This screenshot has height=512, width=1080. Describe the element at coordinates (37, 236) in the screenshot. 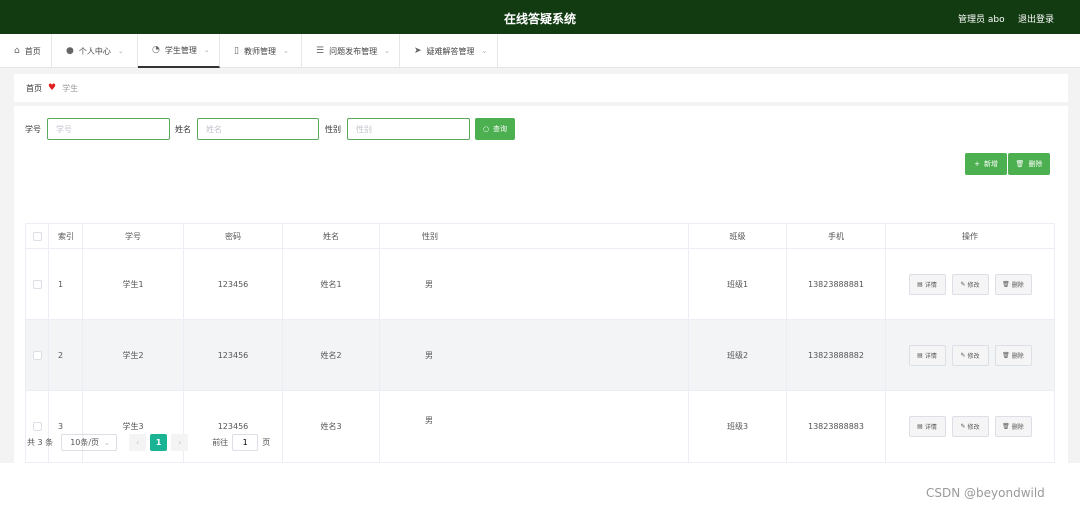

I see `select-all-checkbox` at that location.